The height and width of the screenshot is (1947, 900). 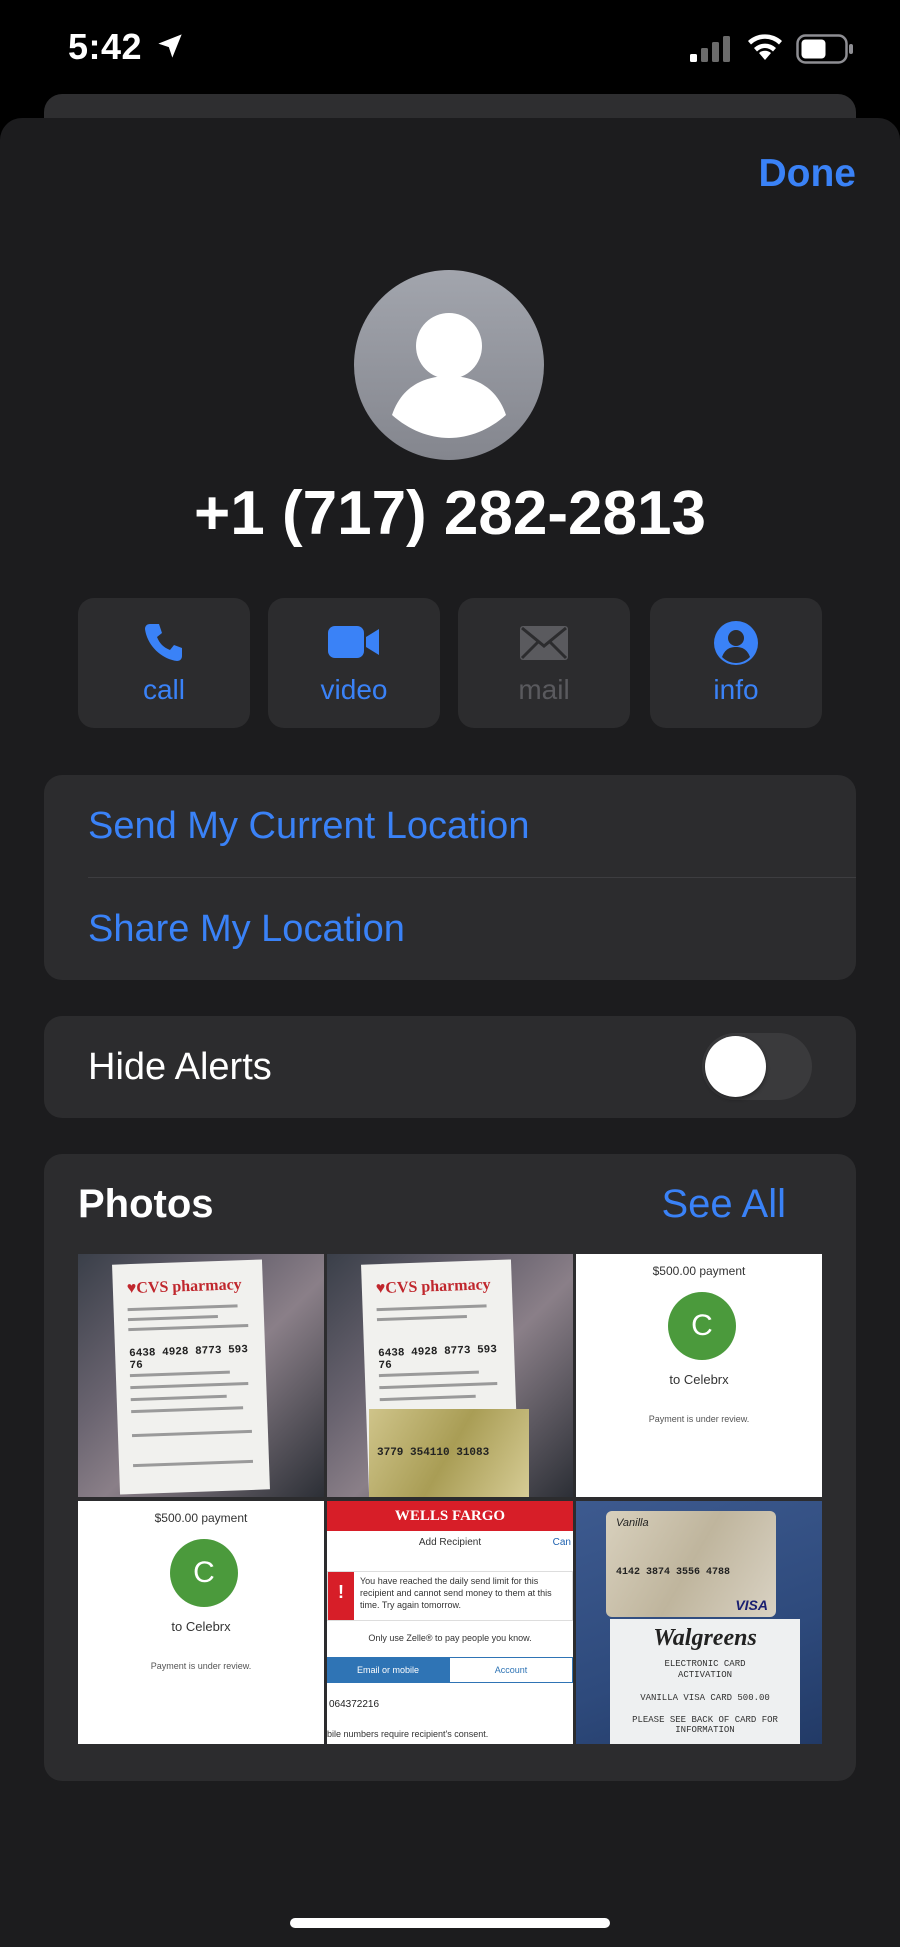 I want to click on status-time: 5:42, so click(x=105, y=46).